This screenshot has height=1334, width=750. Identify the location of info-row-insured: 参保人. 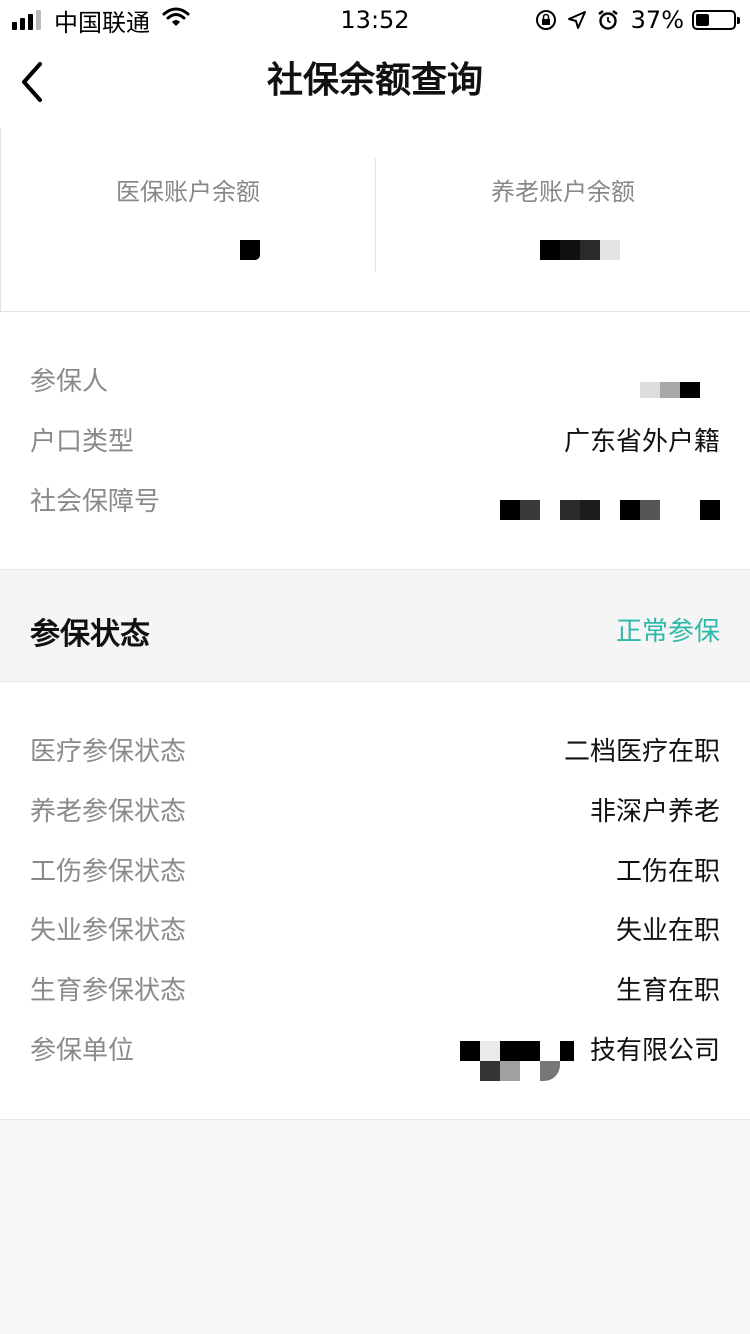
(375, 382).